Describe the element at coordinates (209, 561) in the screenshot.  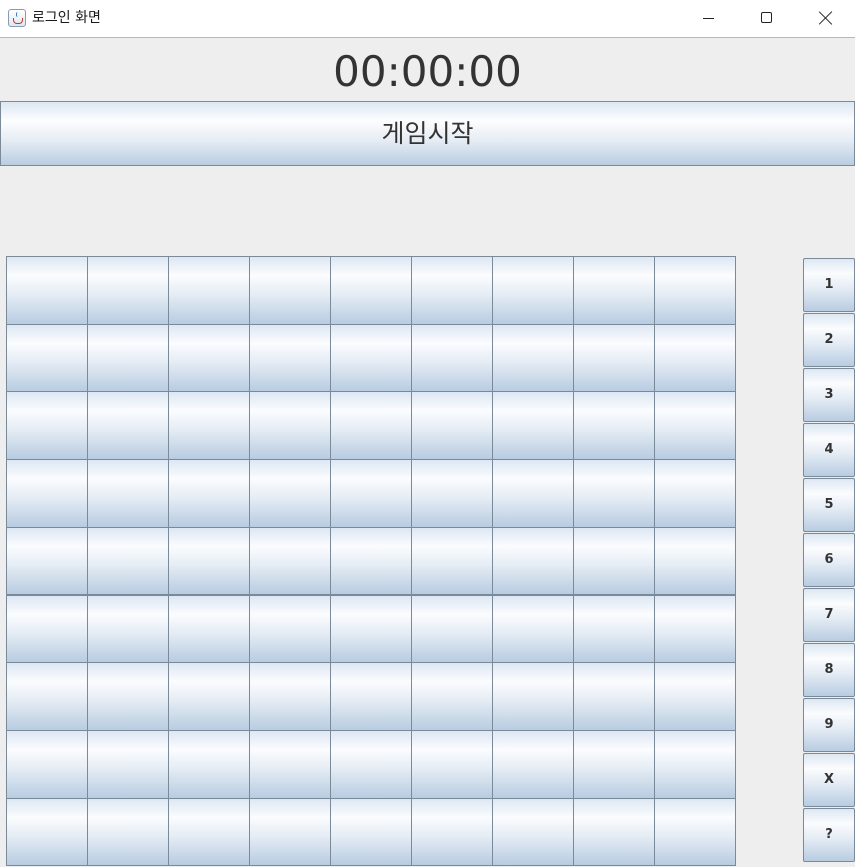
I see `grid-cell-r5-c3` at that location.